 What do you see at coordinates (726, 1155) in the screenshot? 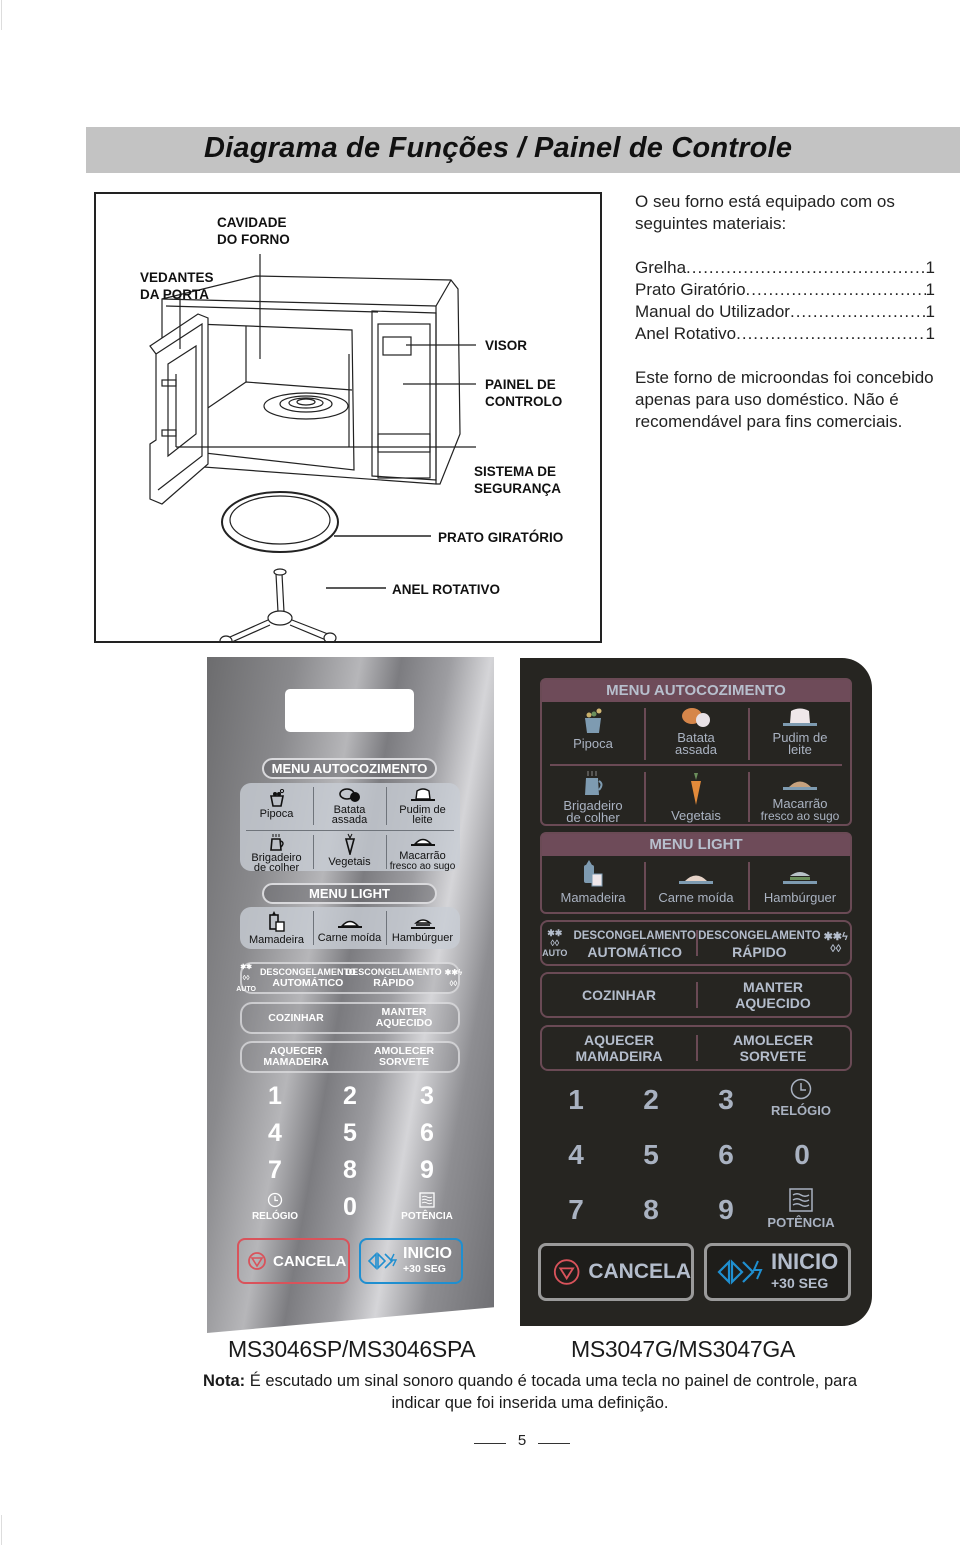
I see `dark-key-6: 6` at bounding box center [726, 1155].